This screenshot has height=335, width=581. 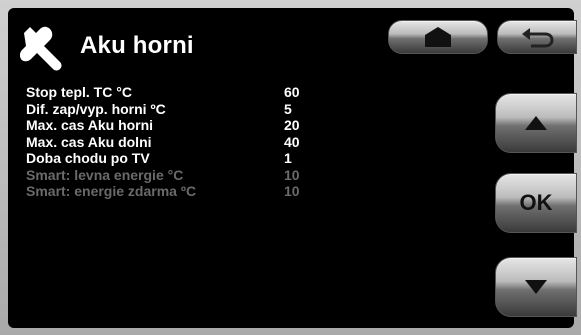 What do you see at coordinates (79, 92) in the screenshot?
I see `parameter-name: Stop tepl. TC °C` at bounding box center [79, 92].